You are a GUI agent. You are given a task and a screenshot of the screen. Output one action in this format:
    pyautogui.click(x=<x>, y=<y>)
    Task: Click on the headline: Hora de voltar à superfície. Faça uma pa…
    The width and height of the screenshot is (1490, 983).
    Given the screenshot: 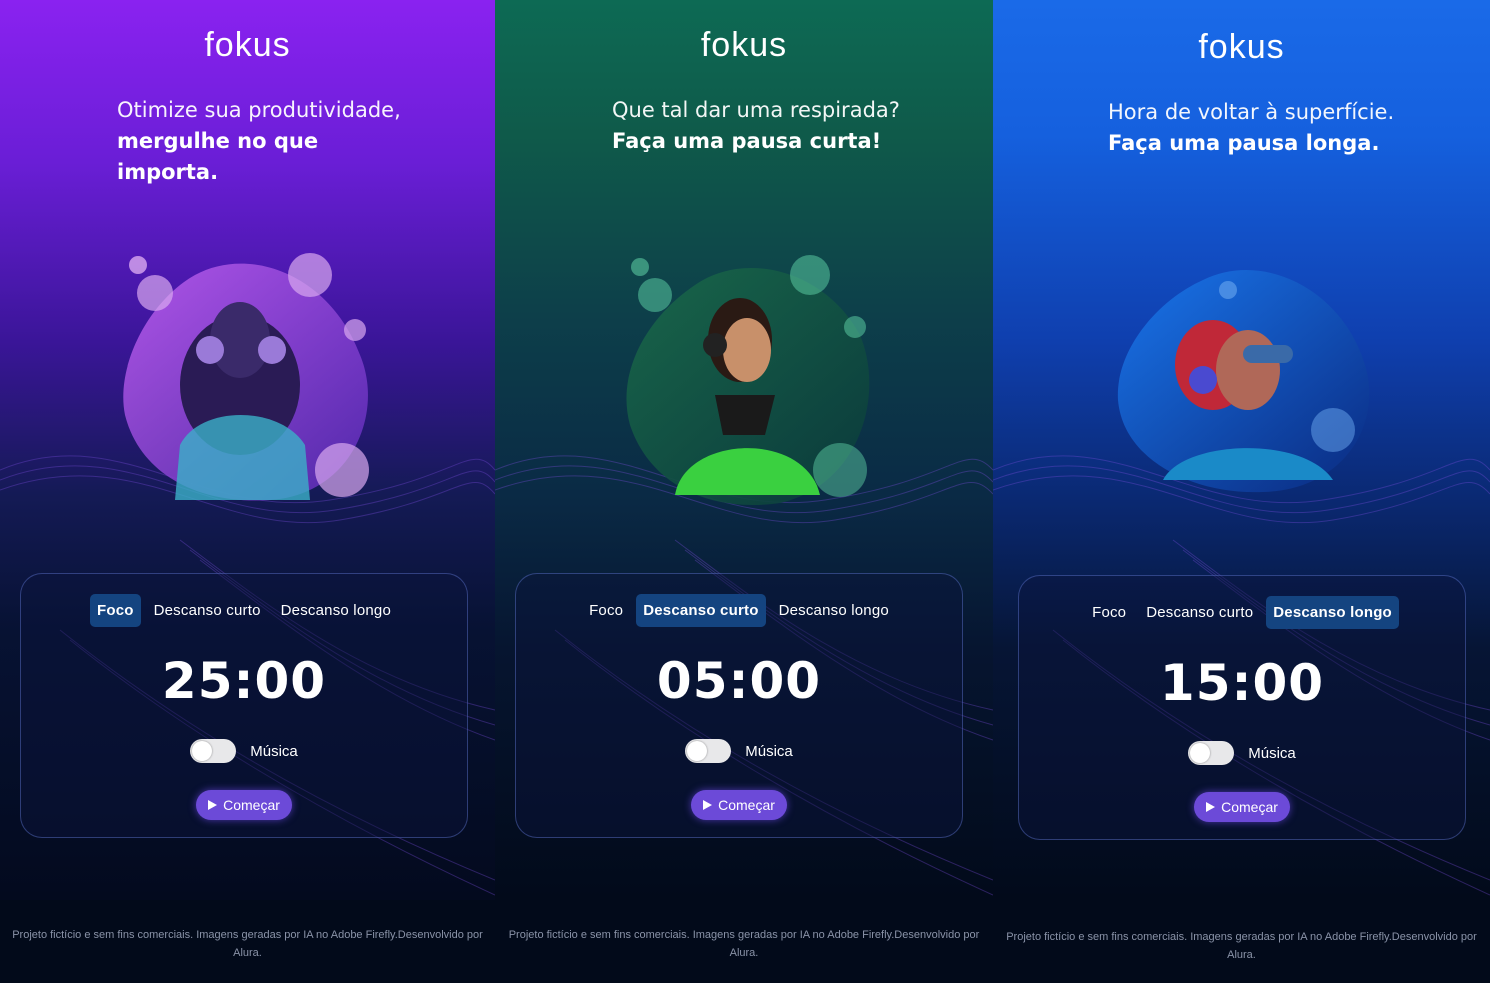 What is the action you would take?
    pyautogui.click(x=1258, y=128)
    